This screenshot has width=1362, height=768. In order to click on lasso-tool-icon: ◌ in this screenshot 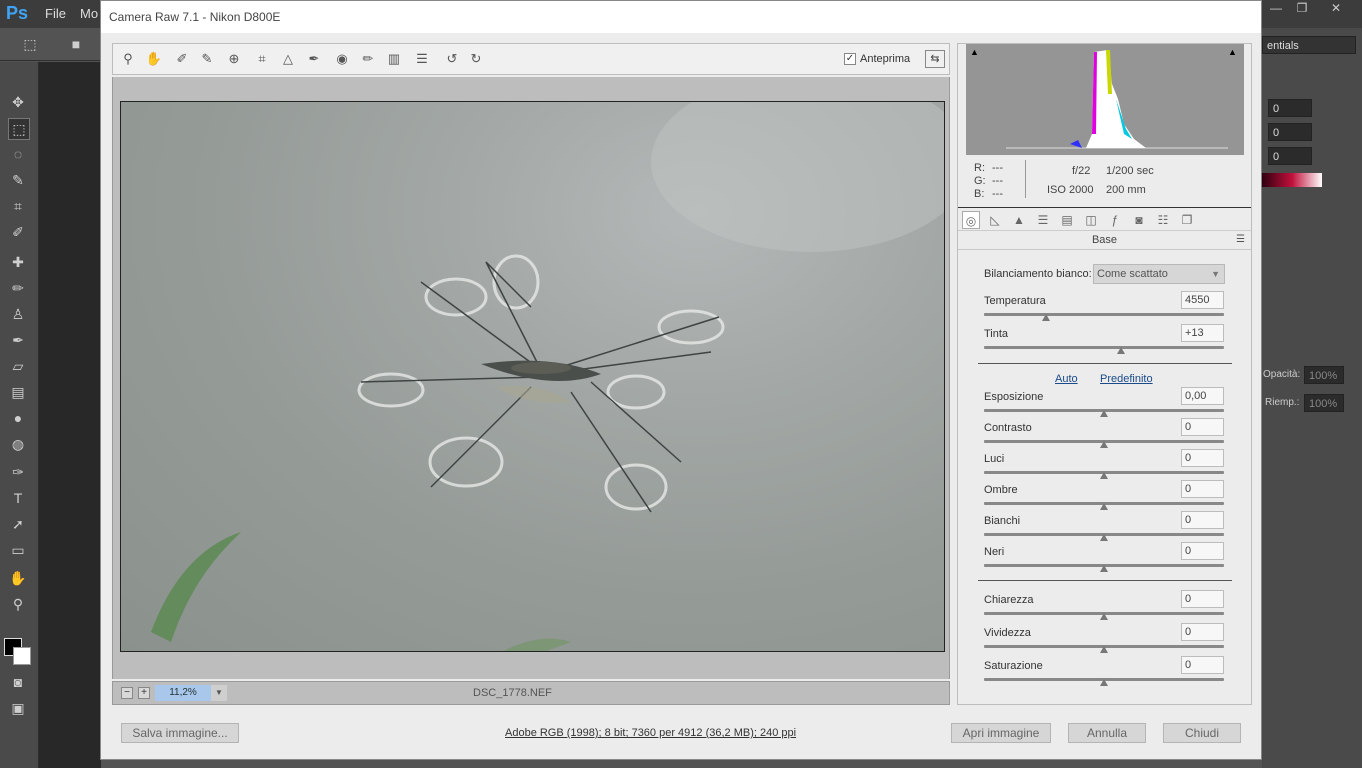, I will do `click(18, 154)`.